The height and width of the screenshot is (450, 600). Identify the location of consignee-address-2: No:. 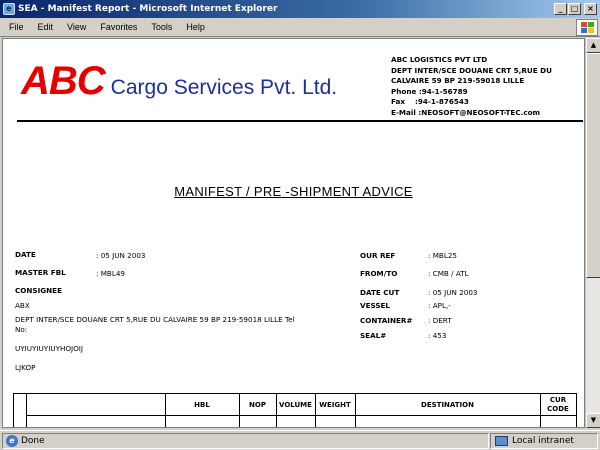
(21, 329).